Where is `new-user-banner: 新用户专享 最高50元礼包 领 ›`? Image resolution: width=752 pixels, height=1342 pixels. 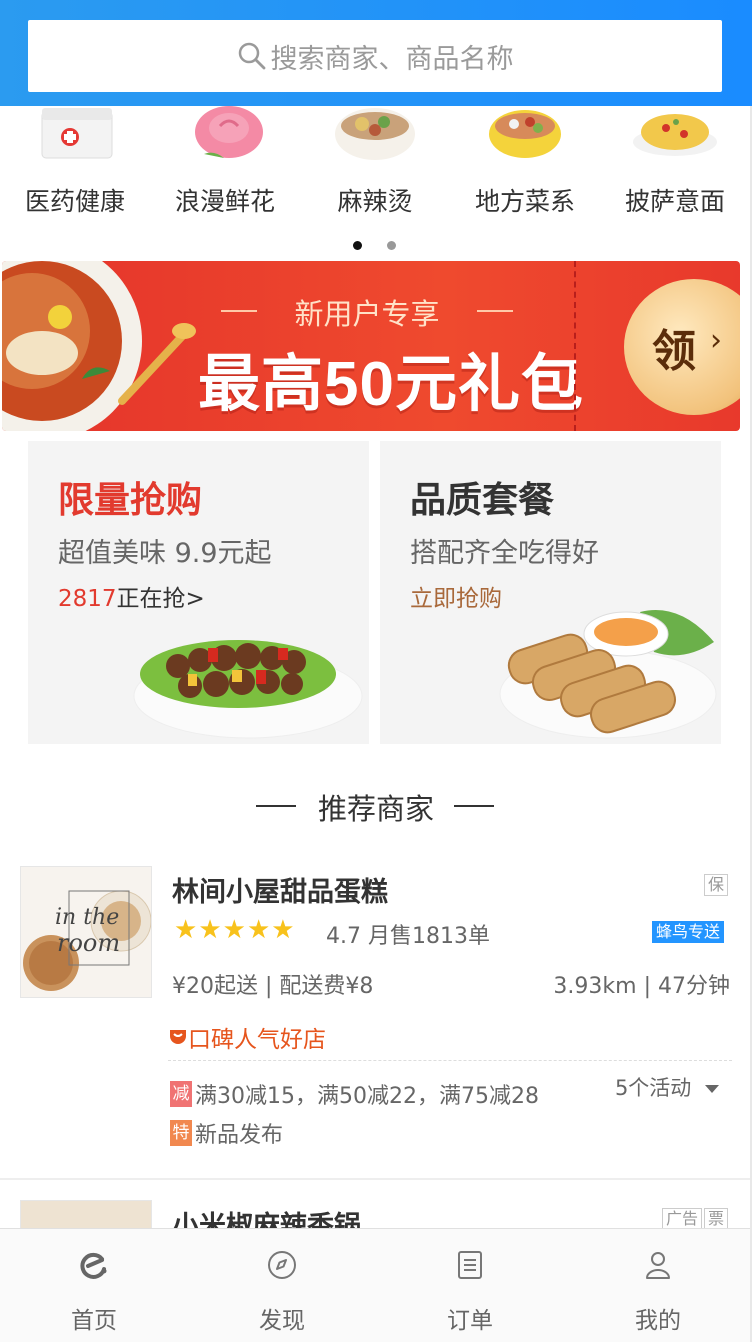
new-user-banner: 新用户专享 最高50元礼包 领 › is located at coordinates (371, 346).